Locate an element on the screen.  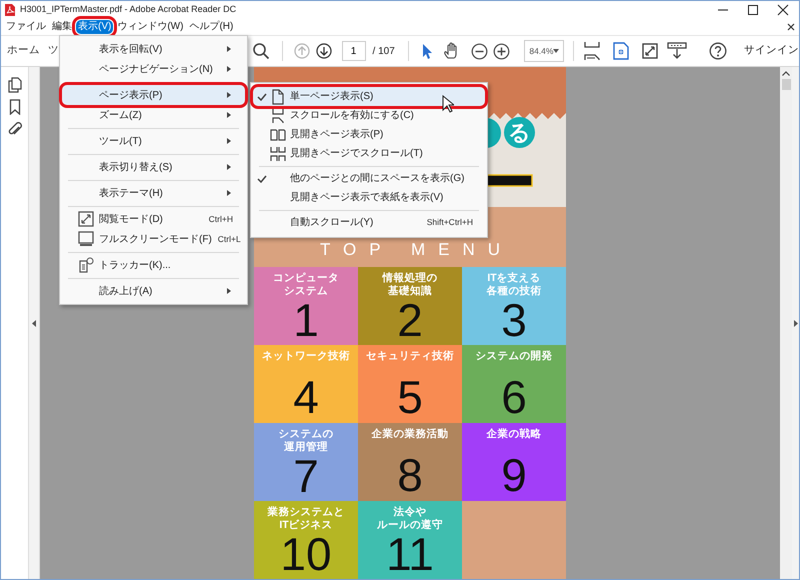
menu-item: ズーム(Z) is located at coordinates (153, 115).